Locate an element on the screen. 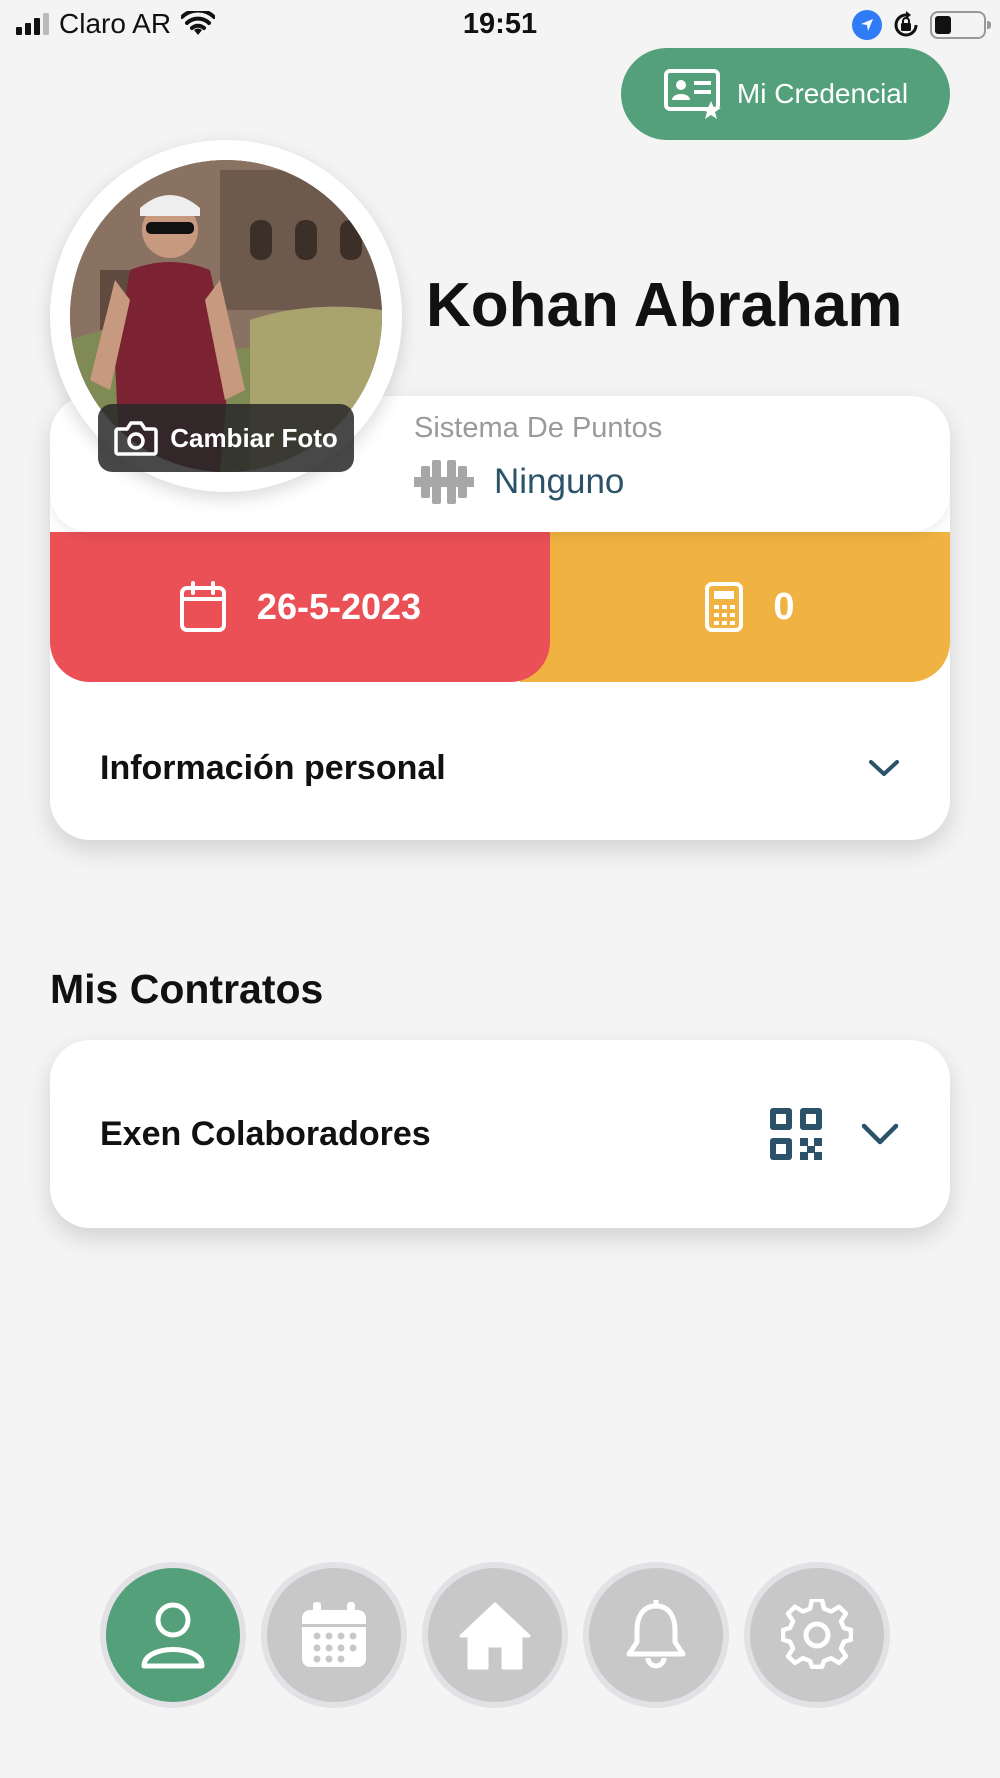  personal-info-label: Información personal is located at coordinates (273, 767).